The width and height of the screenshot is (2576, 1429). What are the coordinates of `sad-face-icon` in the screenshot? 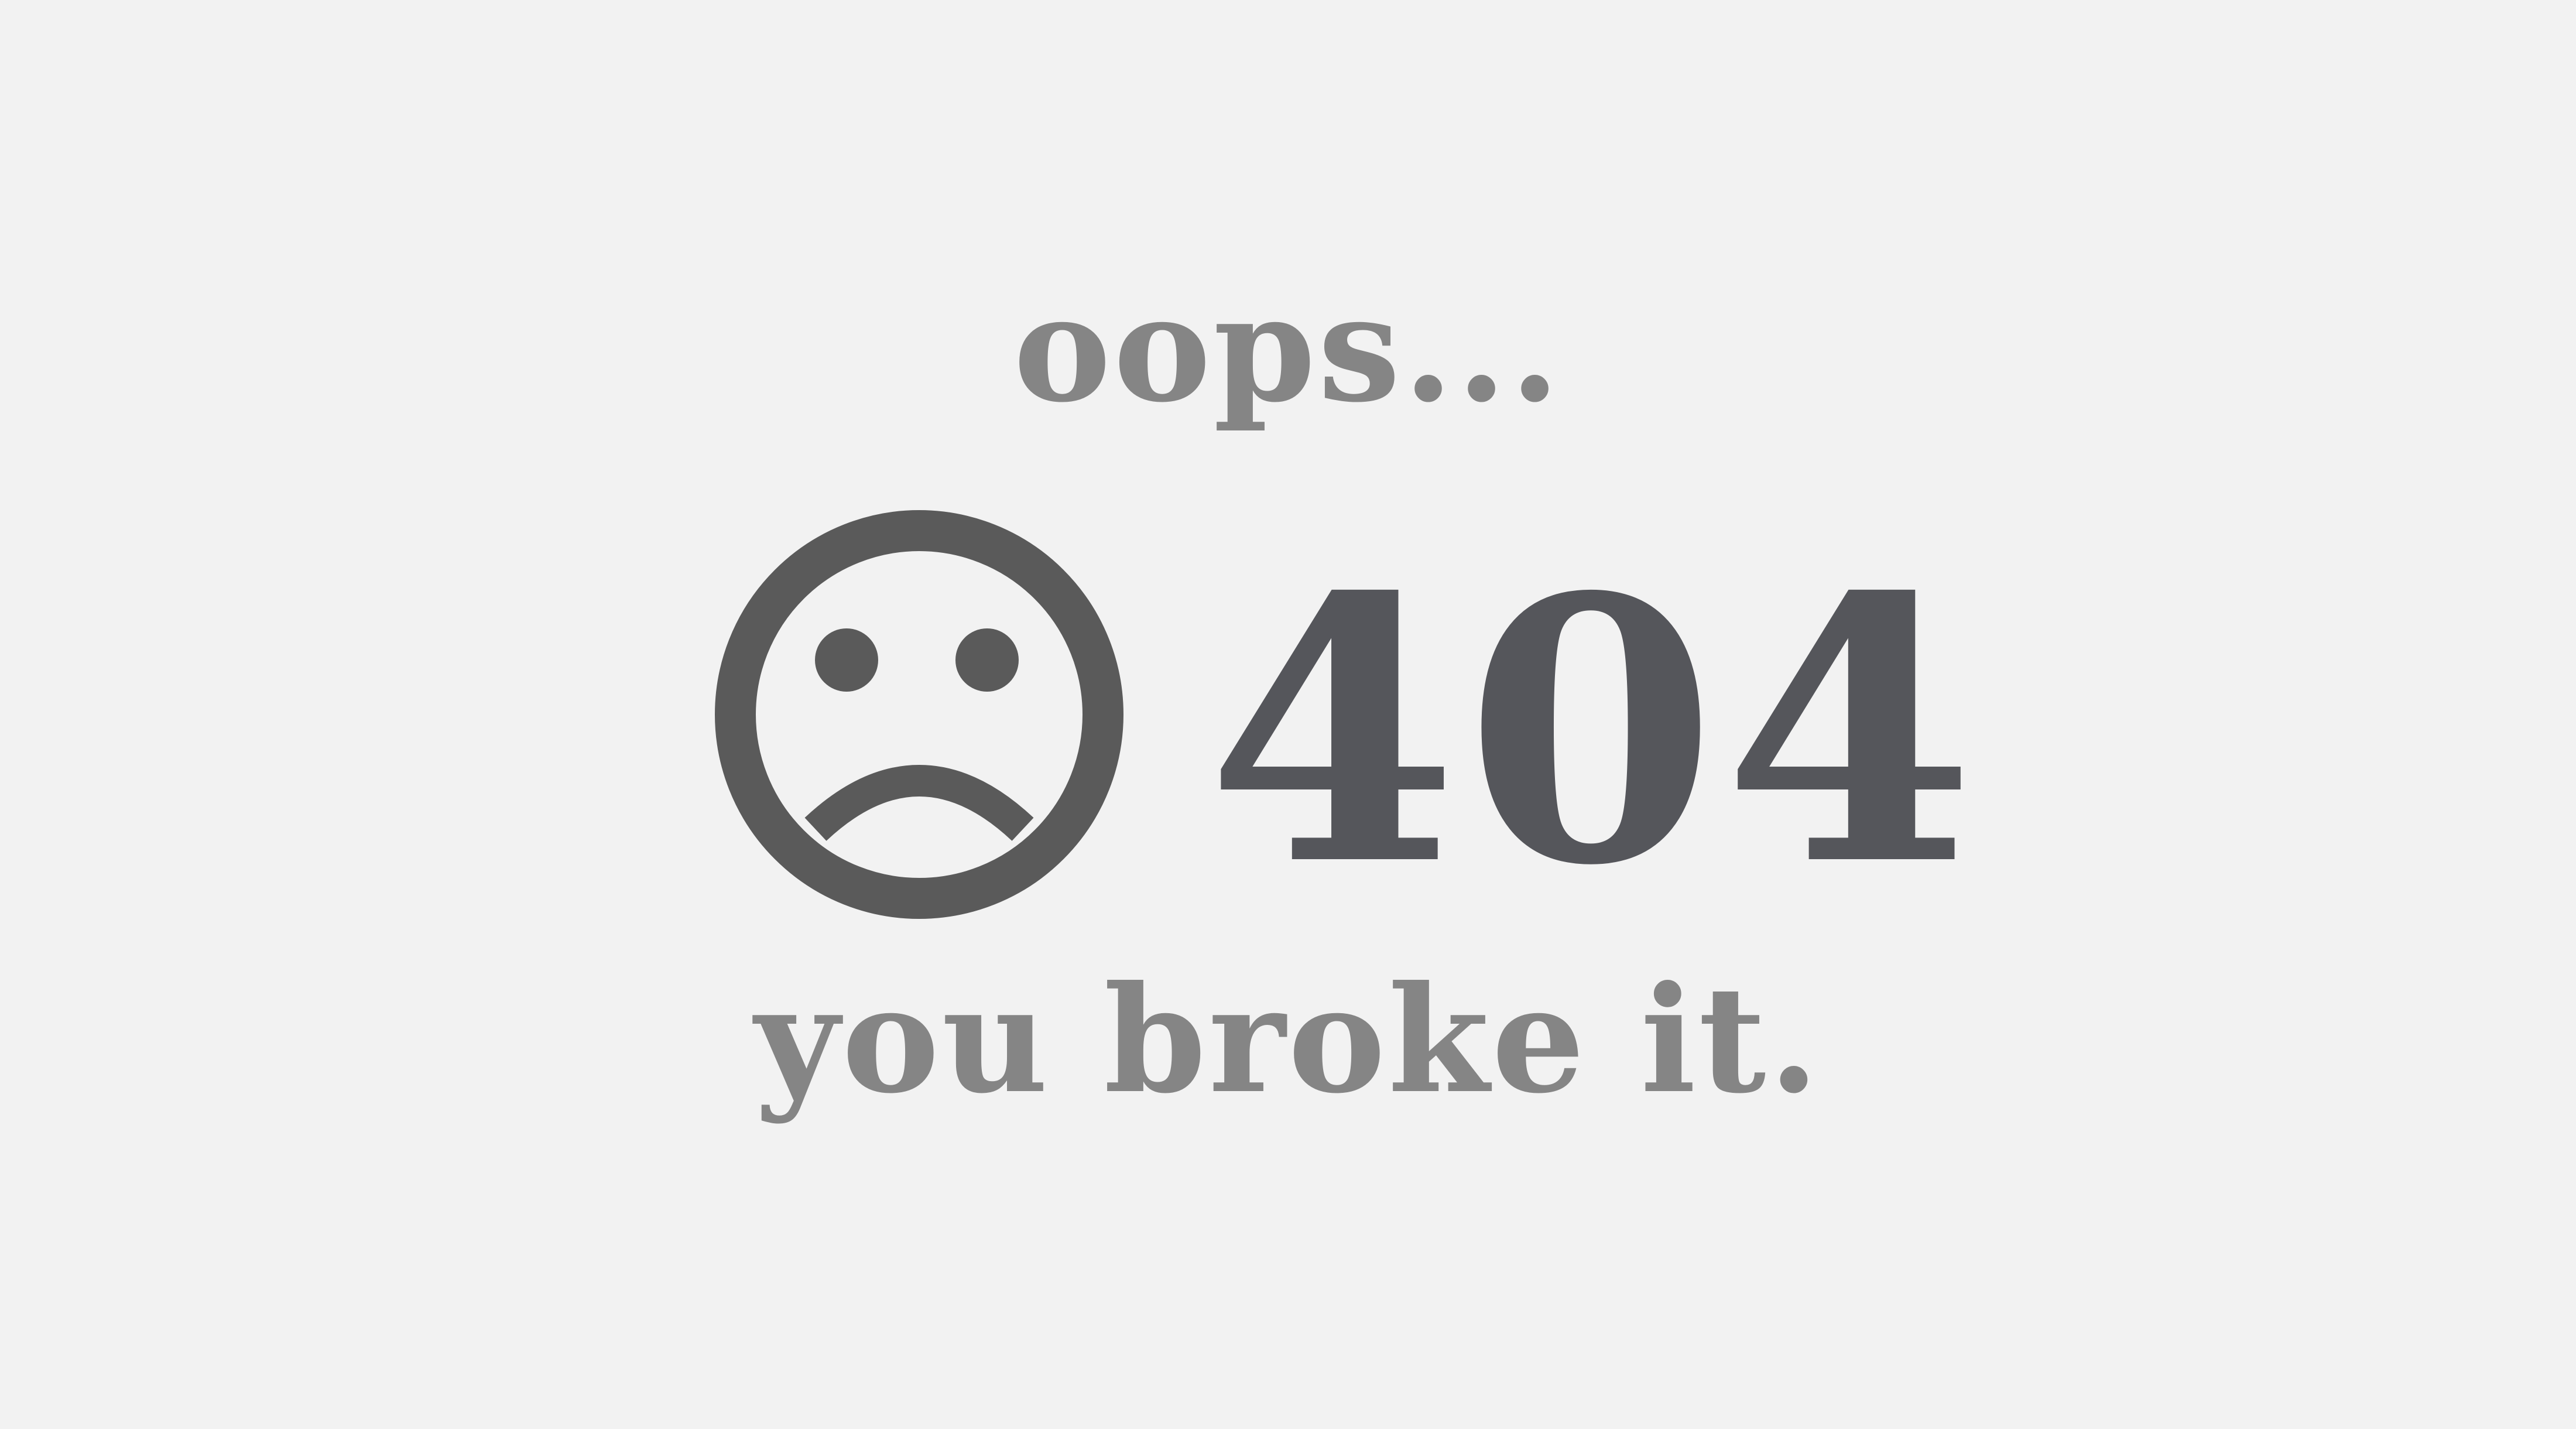 It's located at (919, 714).